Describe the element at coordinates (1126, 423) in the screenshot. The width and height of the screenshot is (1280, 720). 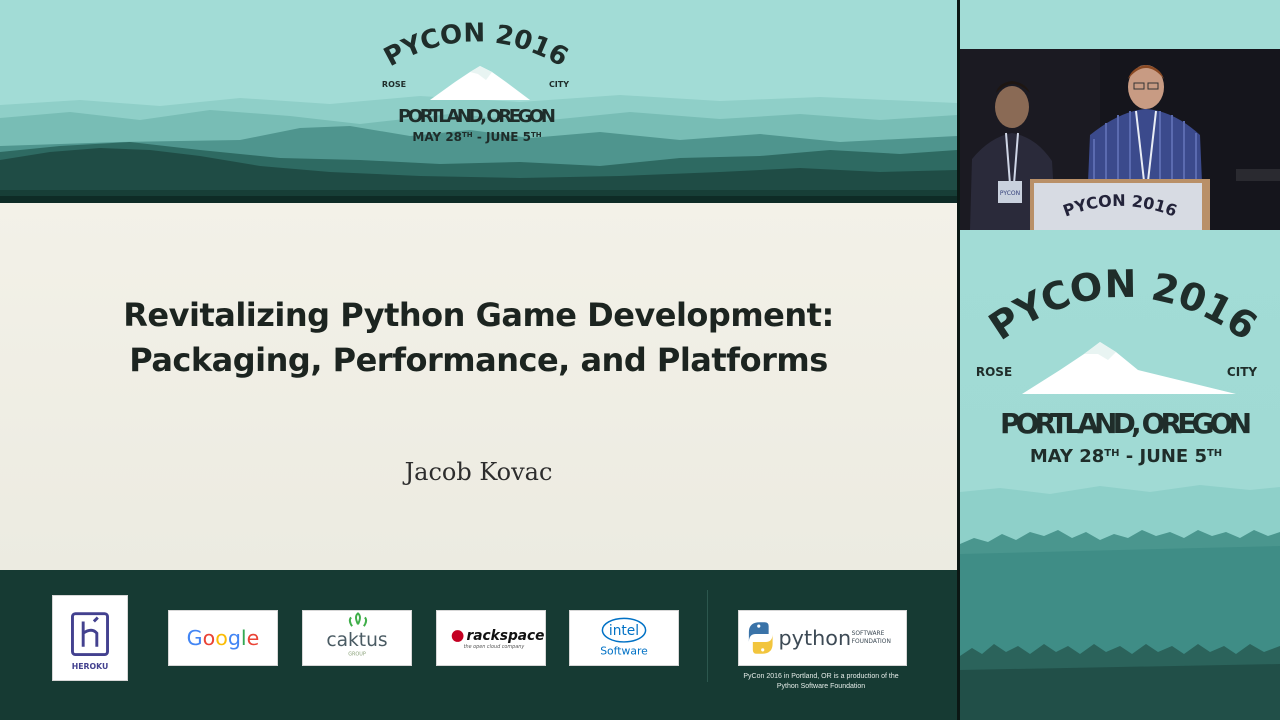
I see `side-conference-location: PORTLAND, OREGON` at that location.